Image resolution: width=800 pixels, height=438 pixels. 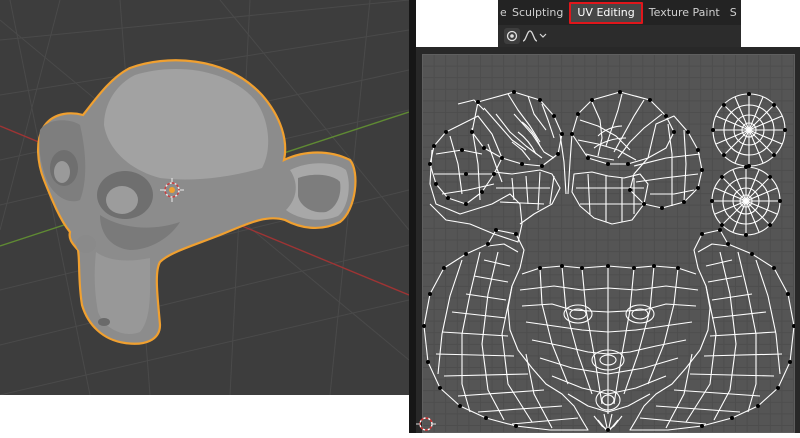 I want to click on pivot-point-icon, so click(x=512, y=36).